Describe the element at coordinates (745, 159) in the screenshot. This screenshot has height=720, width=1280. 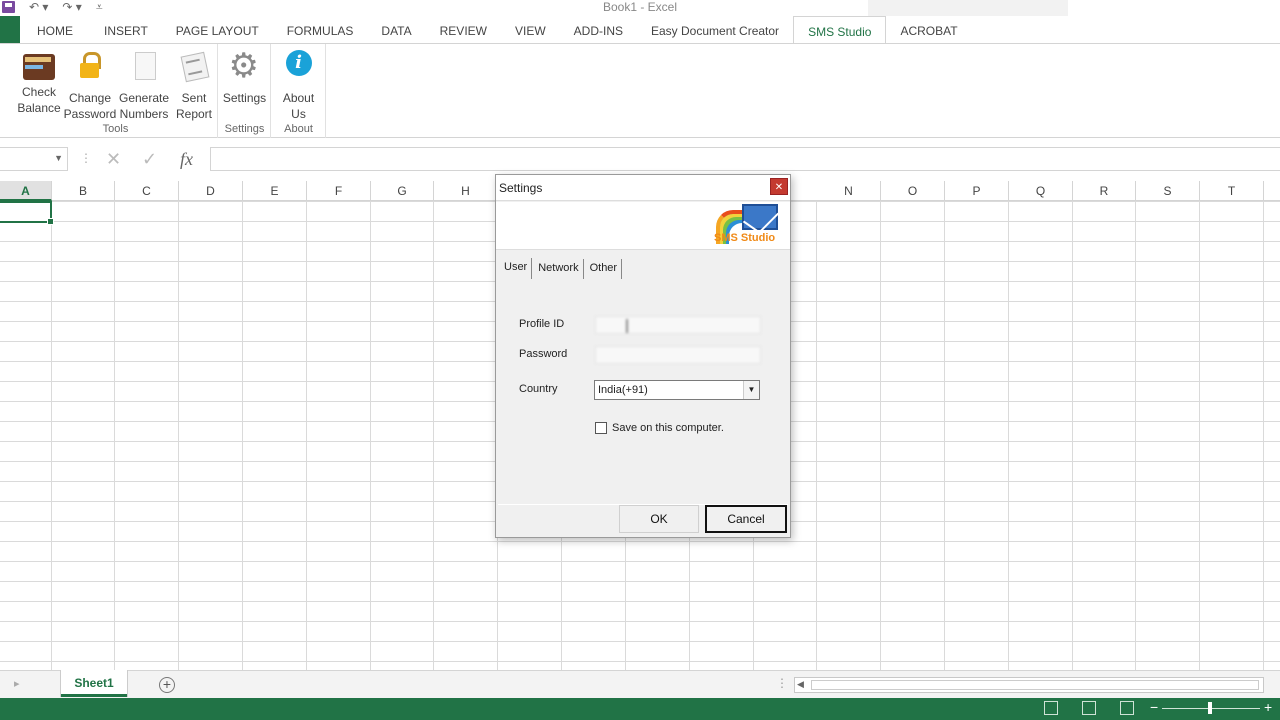
I see `formula-input` at that location.